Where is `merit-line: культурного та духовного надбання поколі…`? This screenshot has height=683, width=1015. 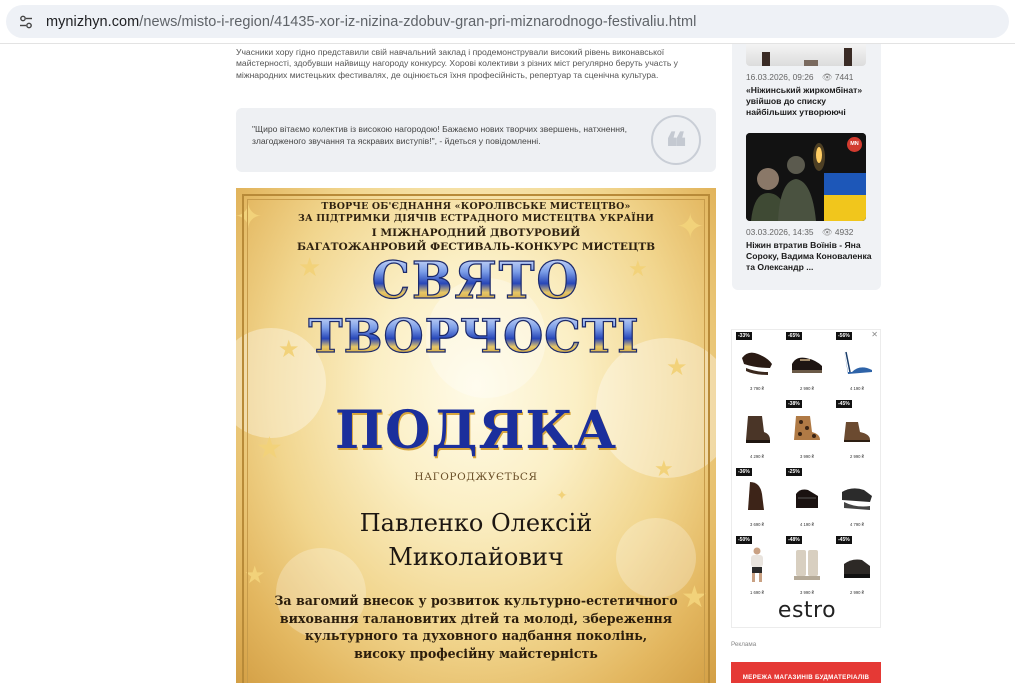
merit-line: культурного та духовного надбання поколі… is located at coordinates (476, 635).